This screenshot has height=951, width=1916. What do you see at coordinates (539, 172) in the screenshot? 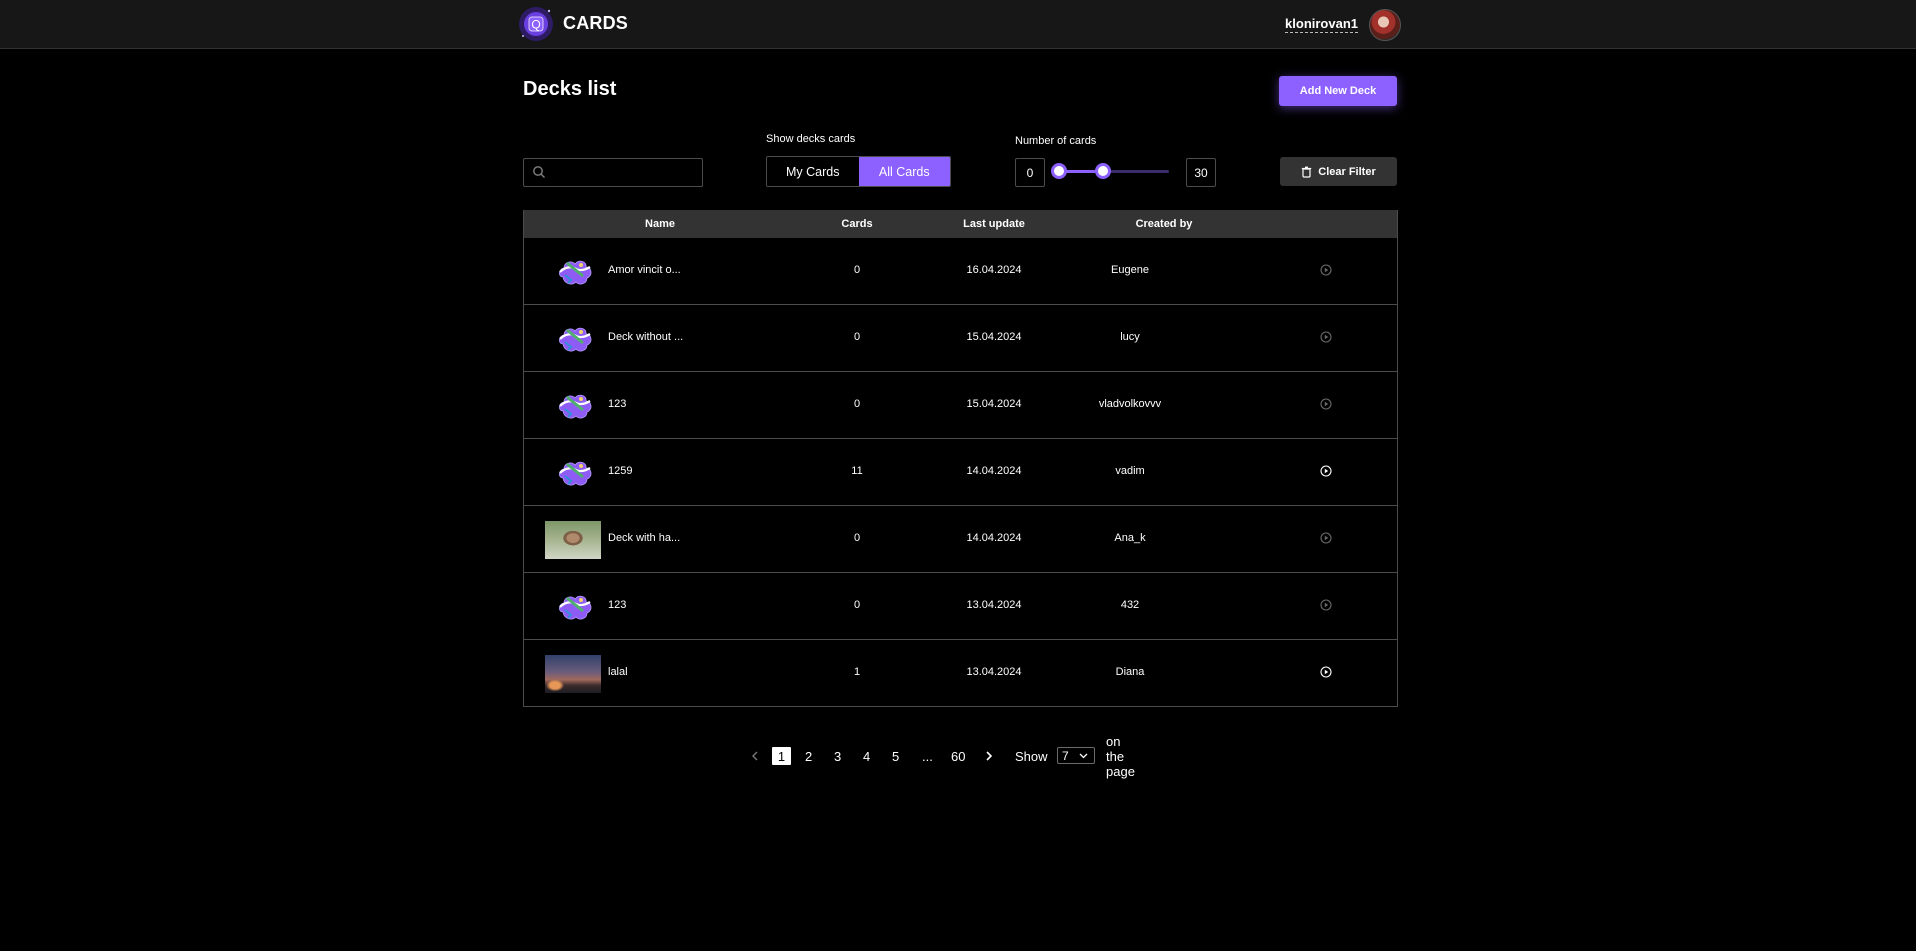
I see `search-icon` at bounding box center [539, 172].